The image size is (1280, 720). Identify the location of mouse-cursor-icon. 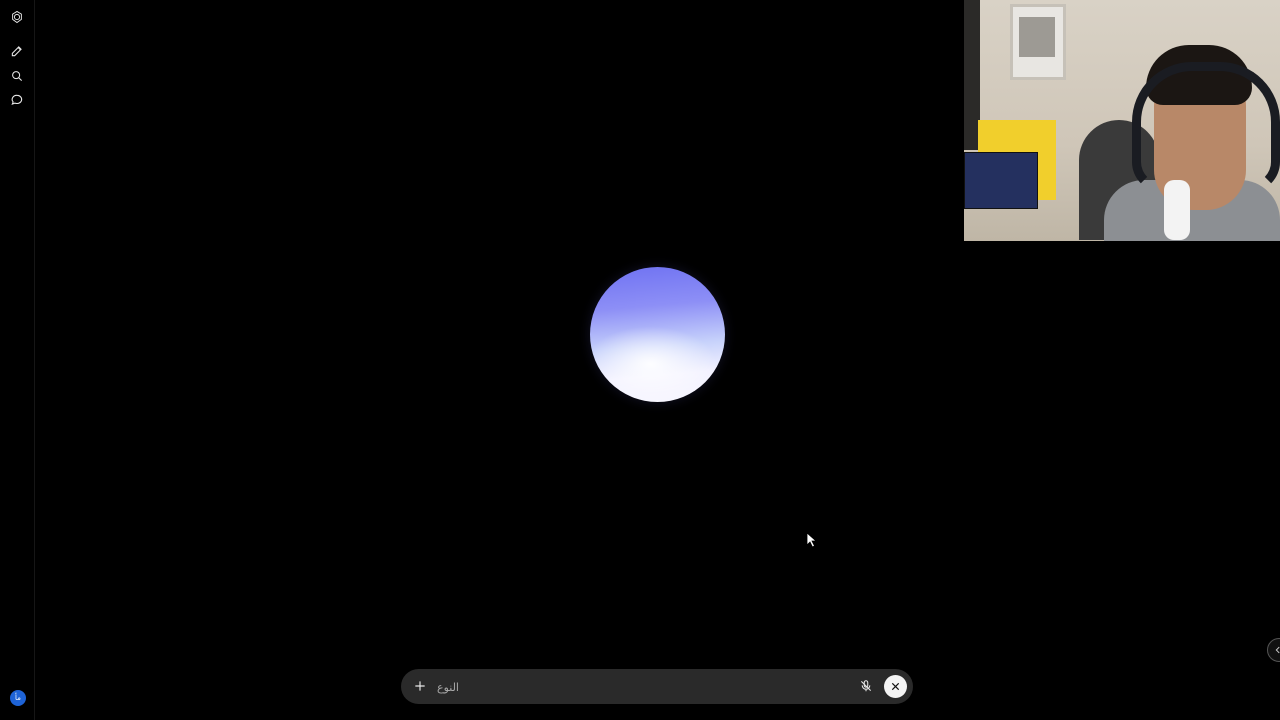
(812, 540).